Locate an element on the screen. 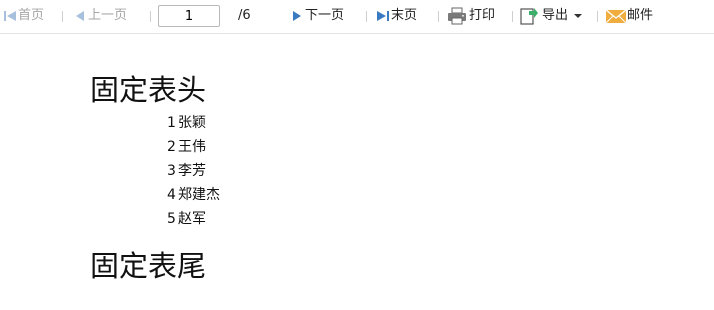 Image resolution: width=714 pixels, height=310 pixels. row-name: 王伟 is located at coordinates (192, 147).